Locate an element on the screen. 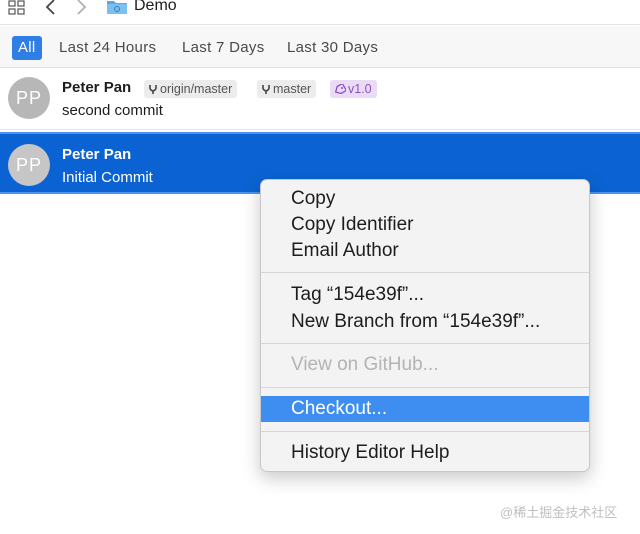 The image size is (640, 534). grid-icon is located at coordinates (17, 8).